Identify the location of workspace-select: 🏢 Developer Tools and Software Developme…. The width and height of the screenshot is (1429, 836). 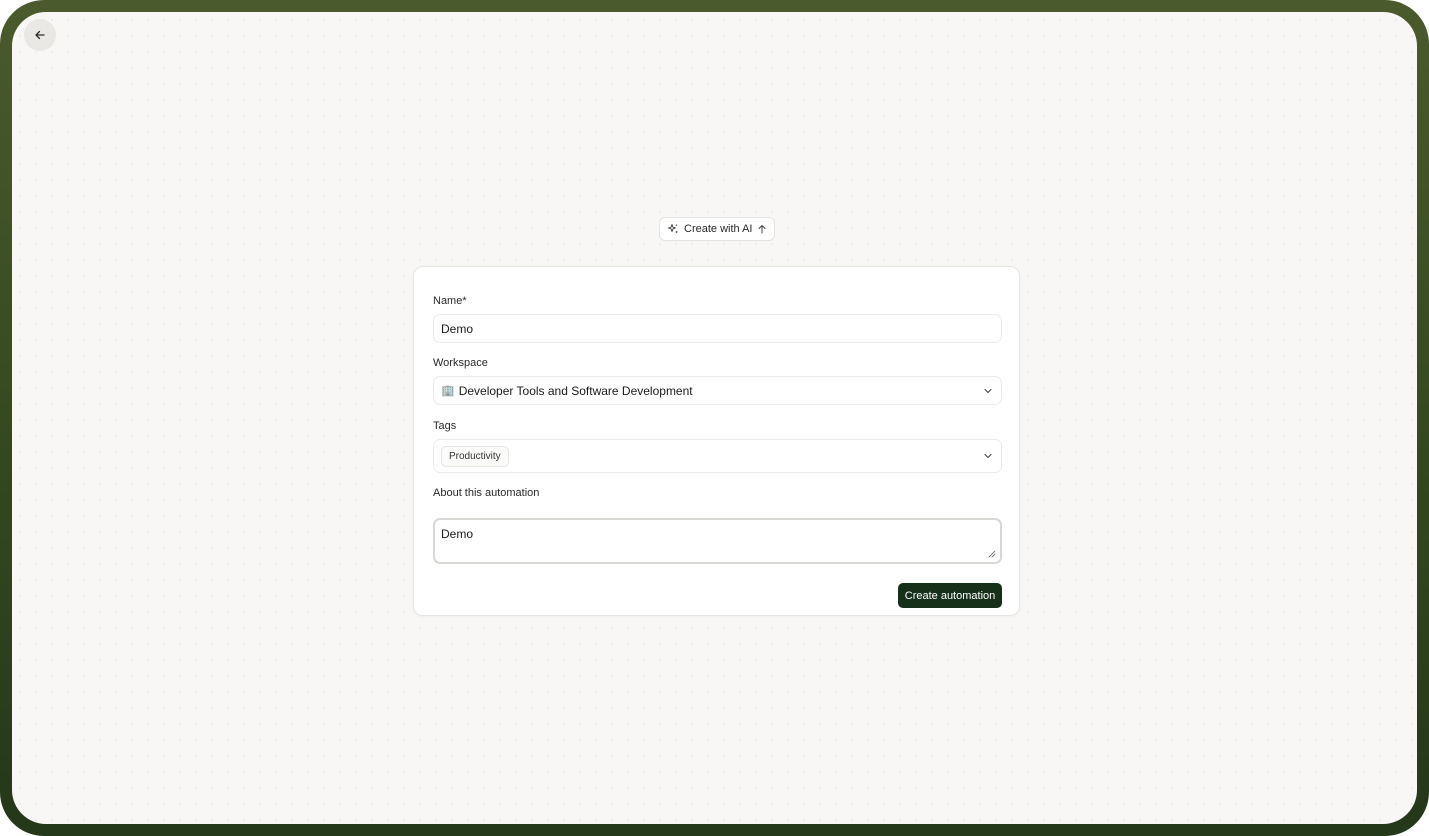
(717, 390).